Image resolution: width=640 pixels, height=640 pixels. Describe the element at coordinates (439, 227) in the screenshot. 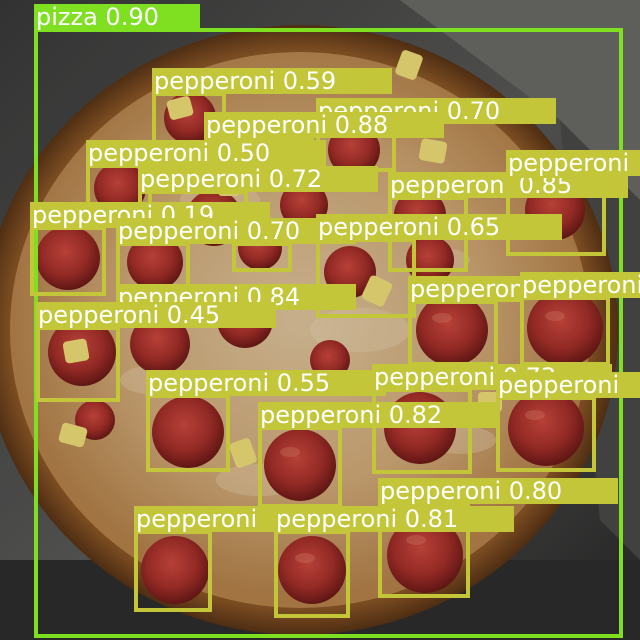

I see `detection-label-pepperoni: pepperoni 0.65` at that location.